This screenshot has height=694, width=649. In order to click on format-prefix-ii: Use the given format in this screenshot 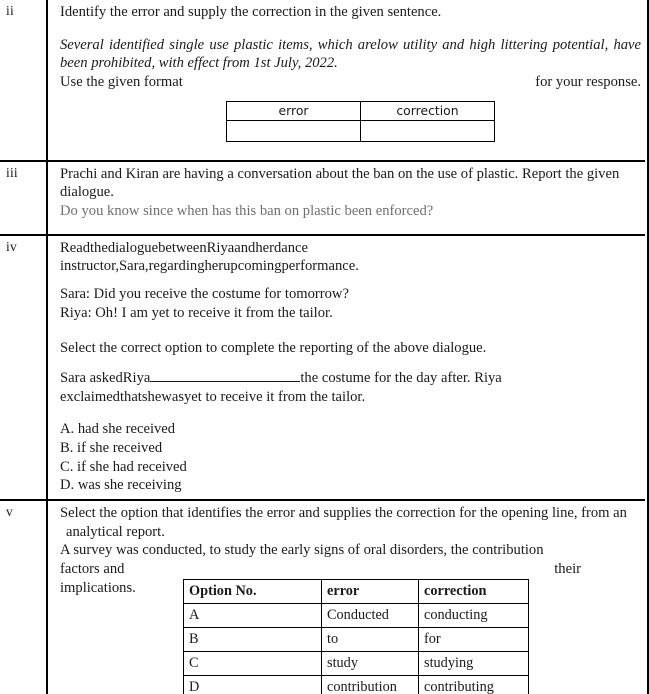, I will do `click(121, 82)`.